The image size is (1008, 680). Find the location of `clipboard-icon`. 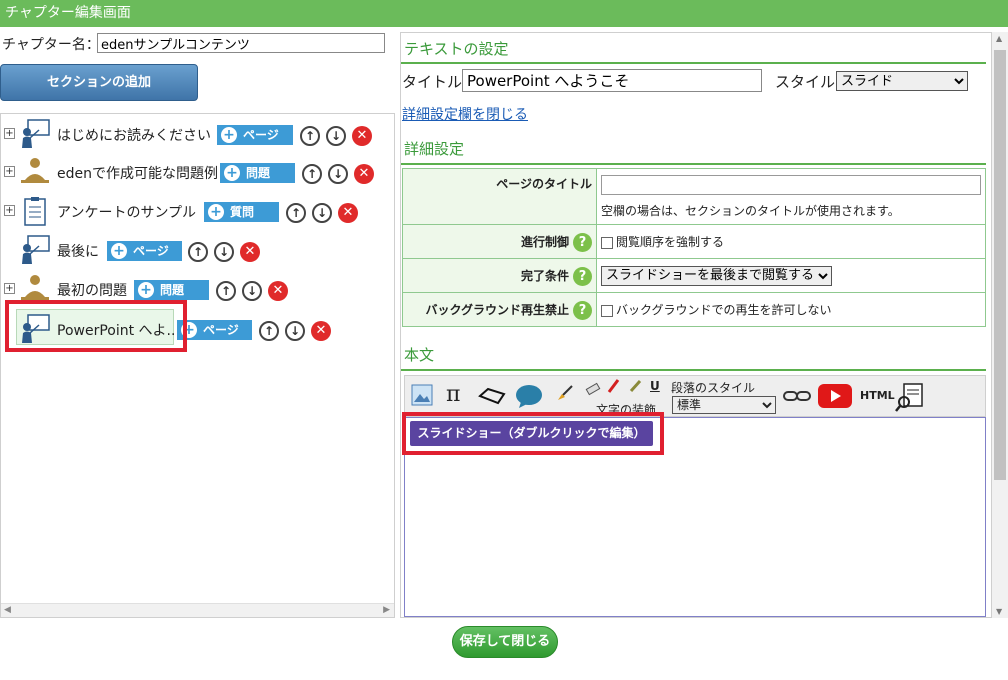

clipboard-icon is located at coordinates (35, 211).